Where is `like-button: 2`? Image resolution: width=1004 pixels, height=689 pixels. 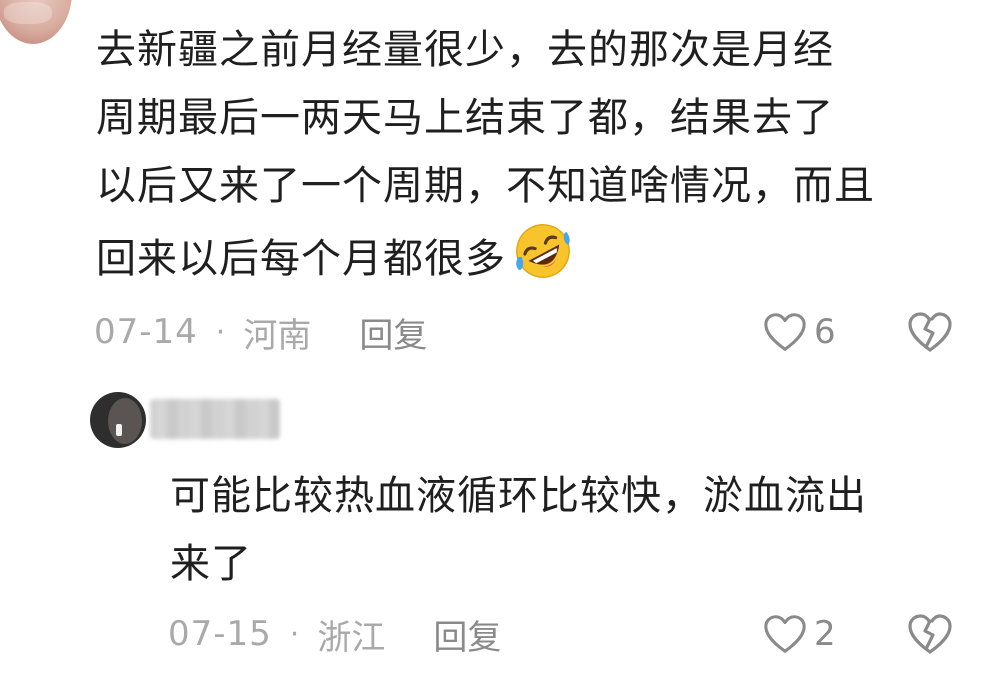
like-button: 2 is located at coordinates (799, 634).